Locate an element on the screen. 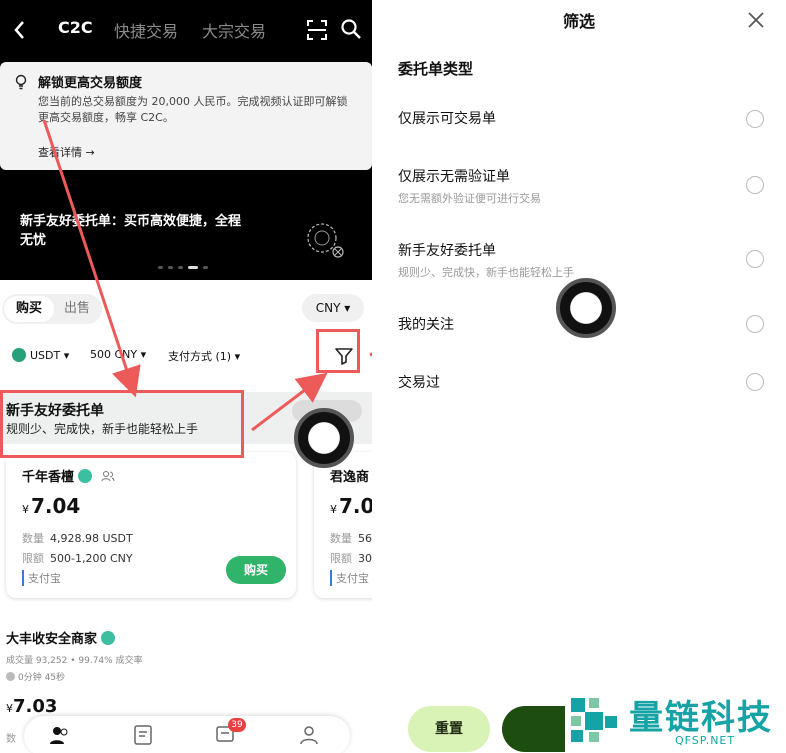 Image resolution: width=786 pixels, height=753 pixels. radio-following is located at coordinates (755, 324).